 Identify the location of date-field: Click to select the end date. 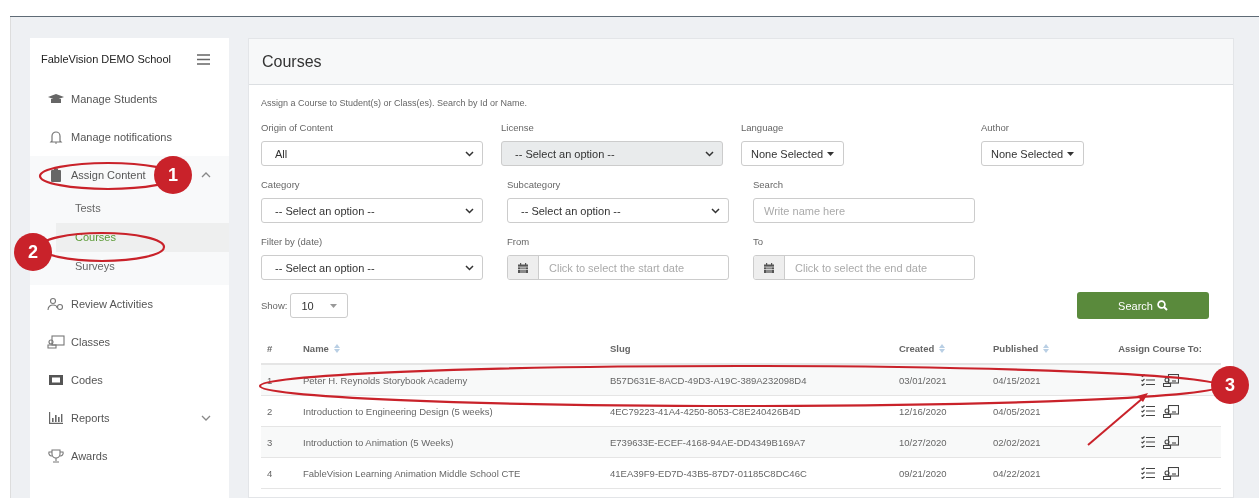
(864, 267).